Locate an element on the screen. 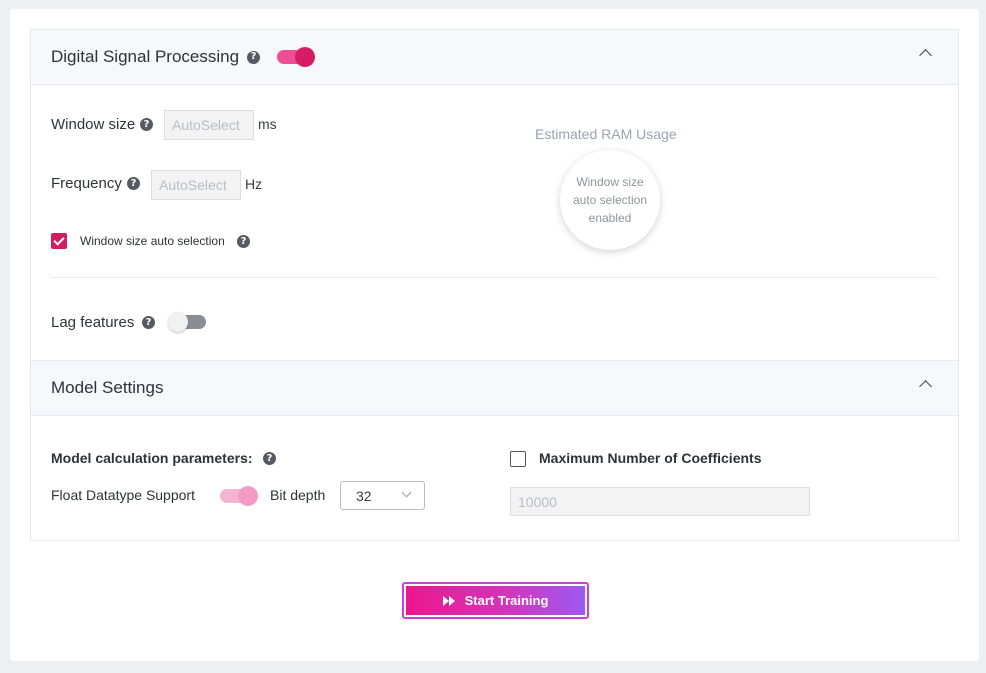 Image resolution: width=986 pixels, height=673 pixels. lag-features-label: Lag features is located at coordinates (93, 322).